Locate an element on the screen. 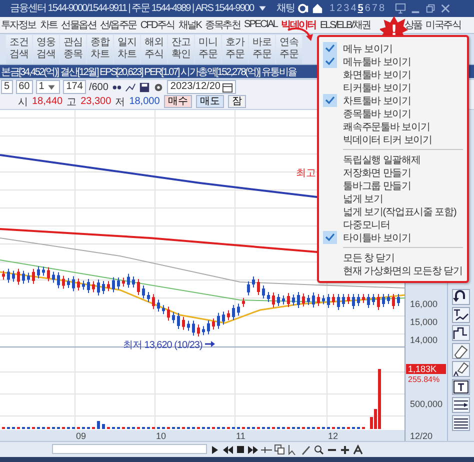 The width and height of the screenshot is (474, 462). toolbar-button: 영웅 검색 is located at coordinates (46, 49).